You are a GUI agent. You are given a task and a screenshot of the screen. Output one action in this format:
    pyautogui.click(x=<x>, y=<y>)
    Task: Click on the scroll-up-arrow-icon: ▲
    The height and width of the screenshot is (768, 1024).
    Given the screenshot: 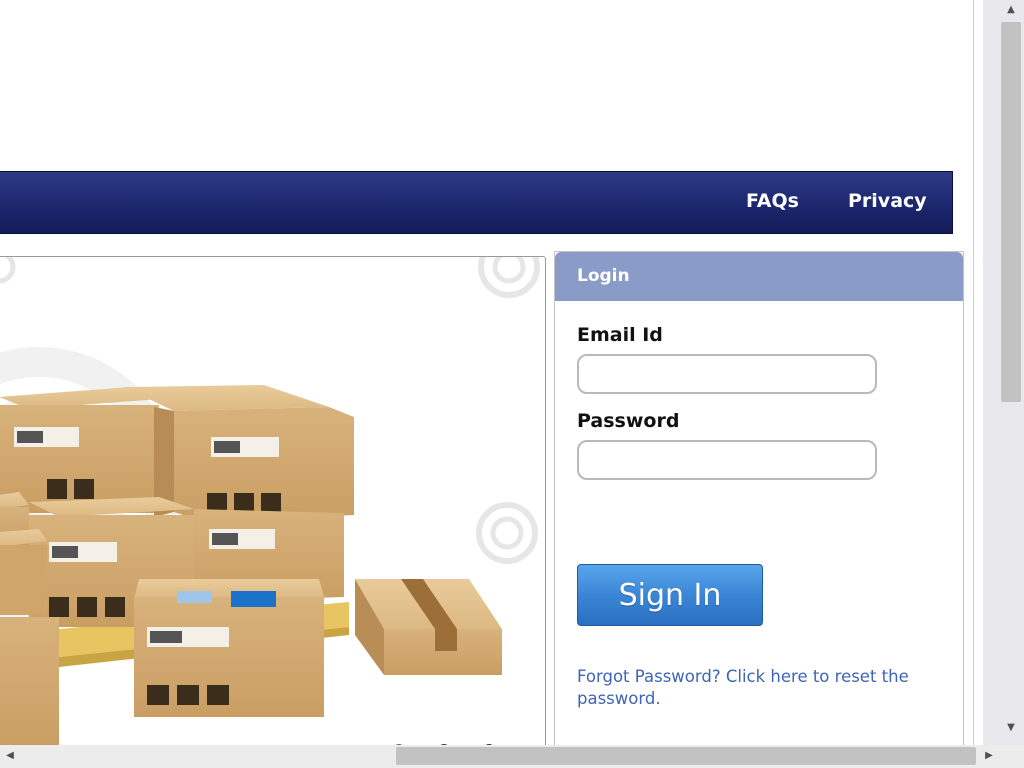 What is the action you would take?
    pyautogui.click(x=1011, y=10)
    